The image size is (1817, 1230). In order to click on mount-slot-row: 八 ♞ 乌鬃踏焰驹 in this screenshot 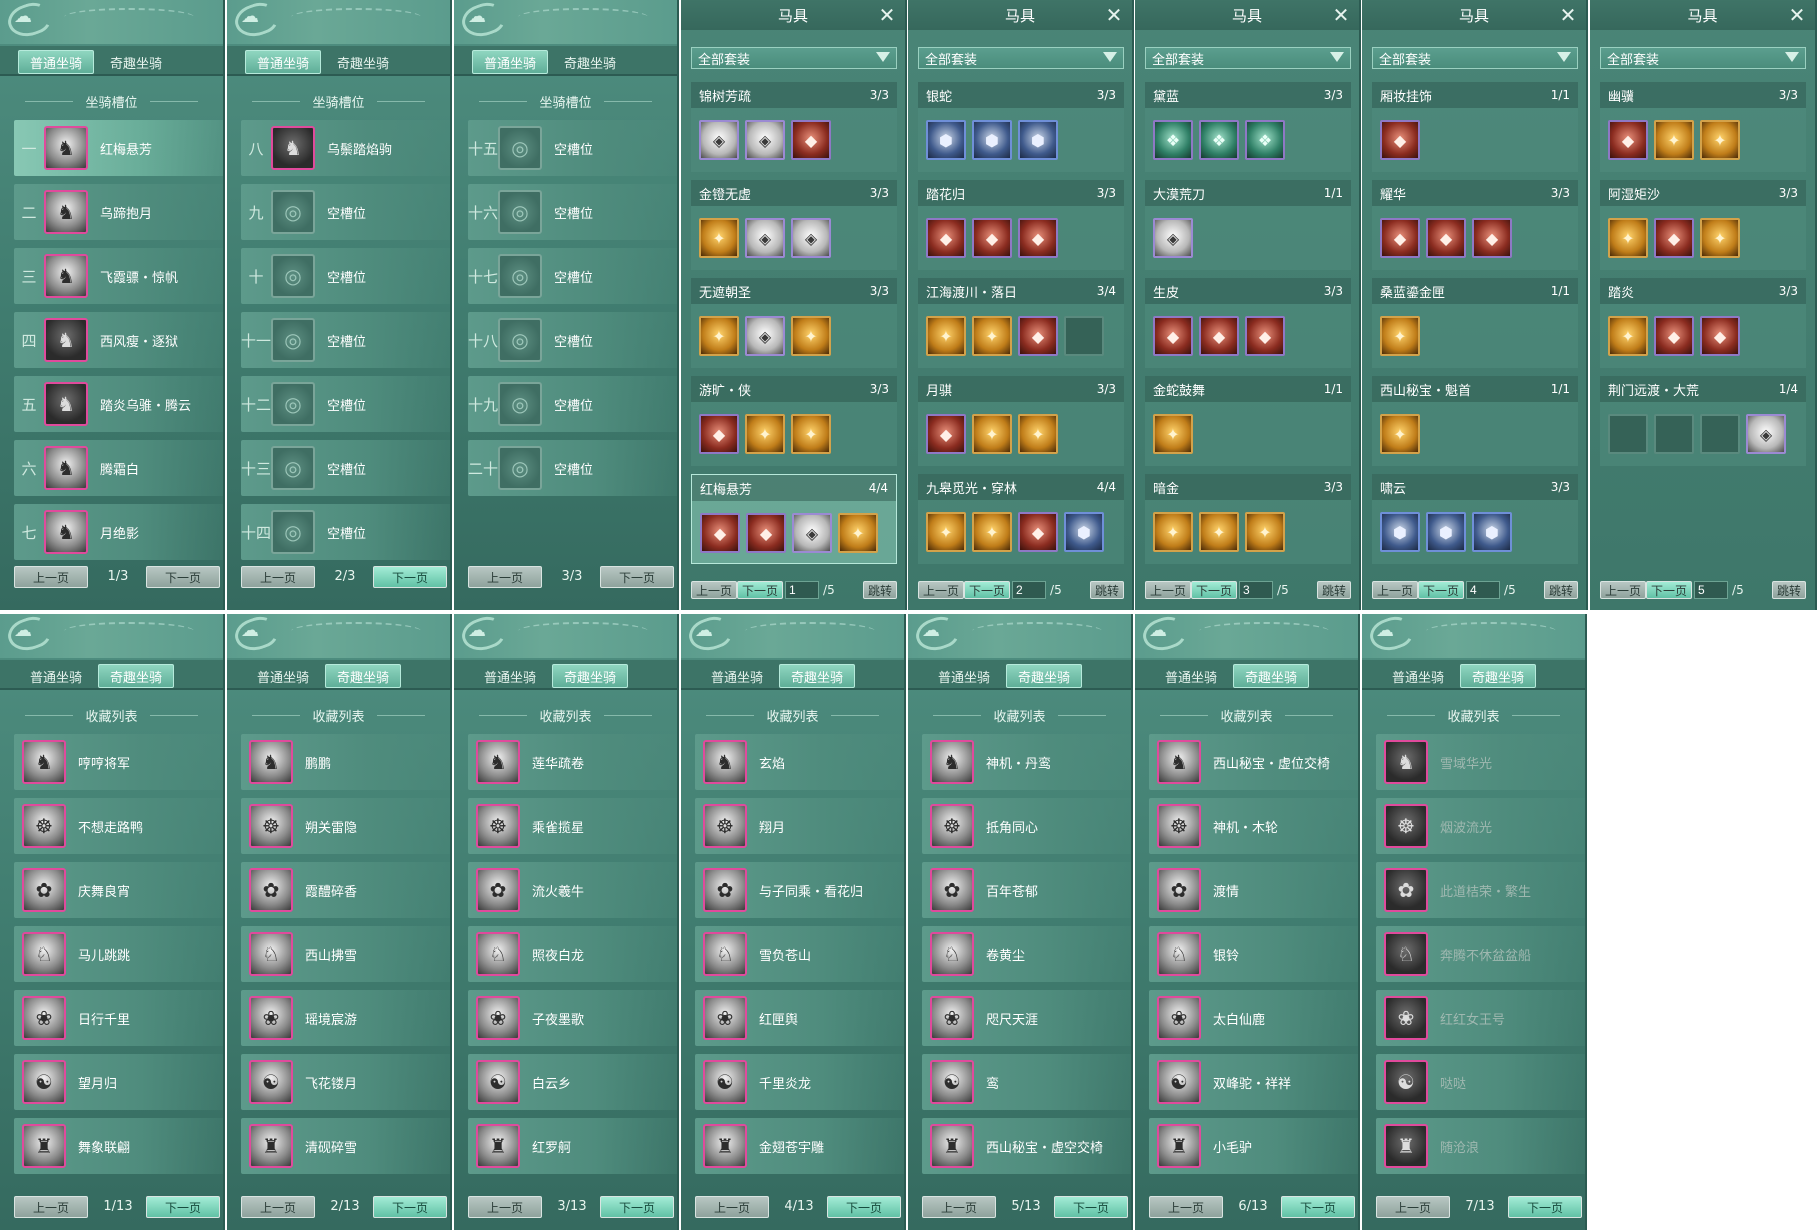, I will do `click(345, 148)`.